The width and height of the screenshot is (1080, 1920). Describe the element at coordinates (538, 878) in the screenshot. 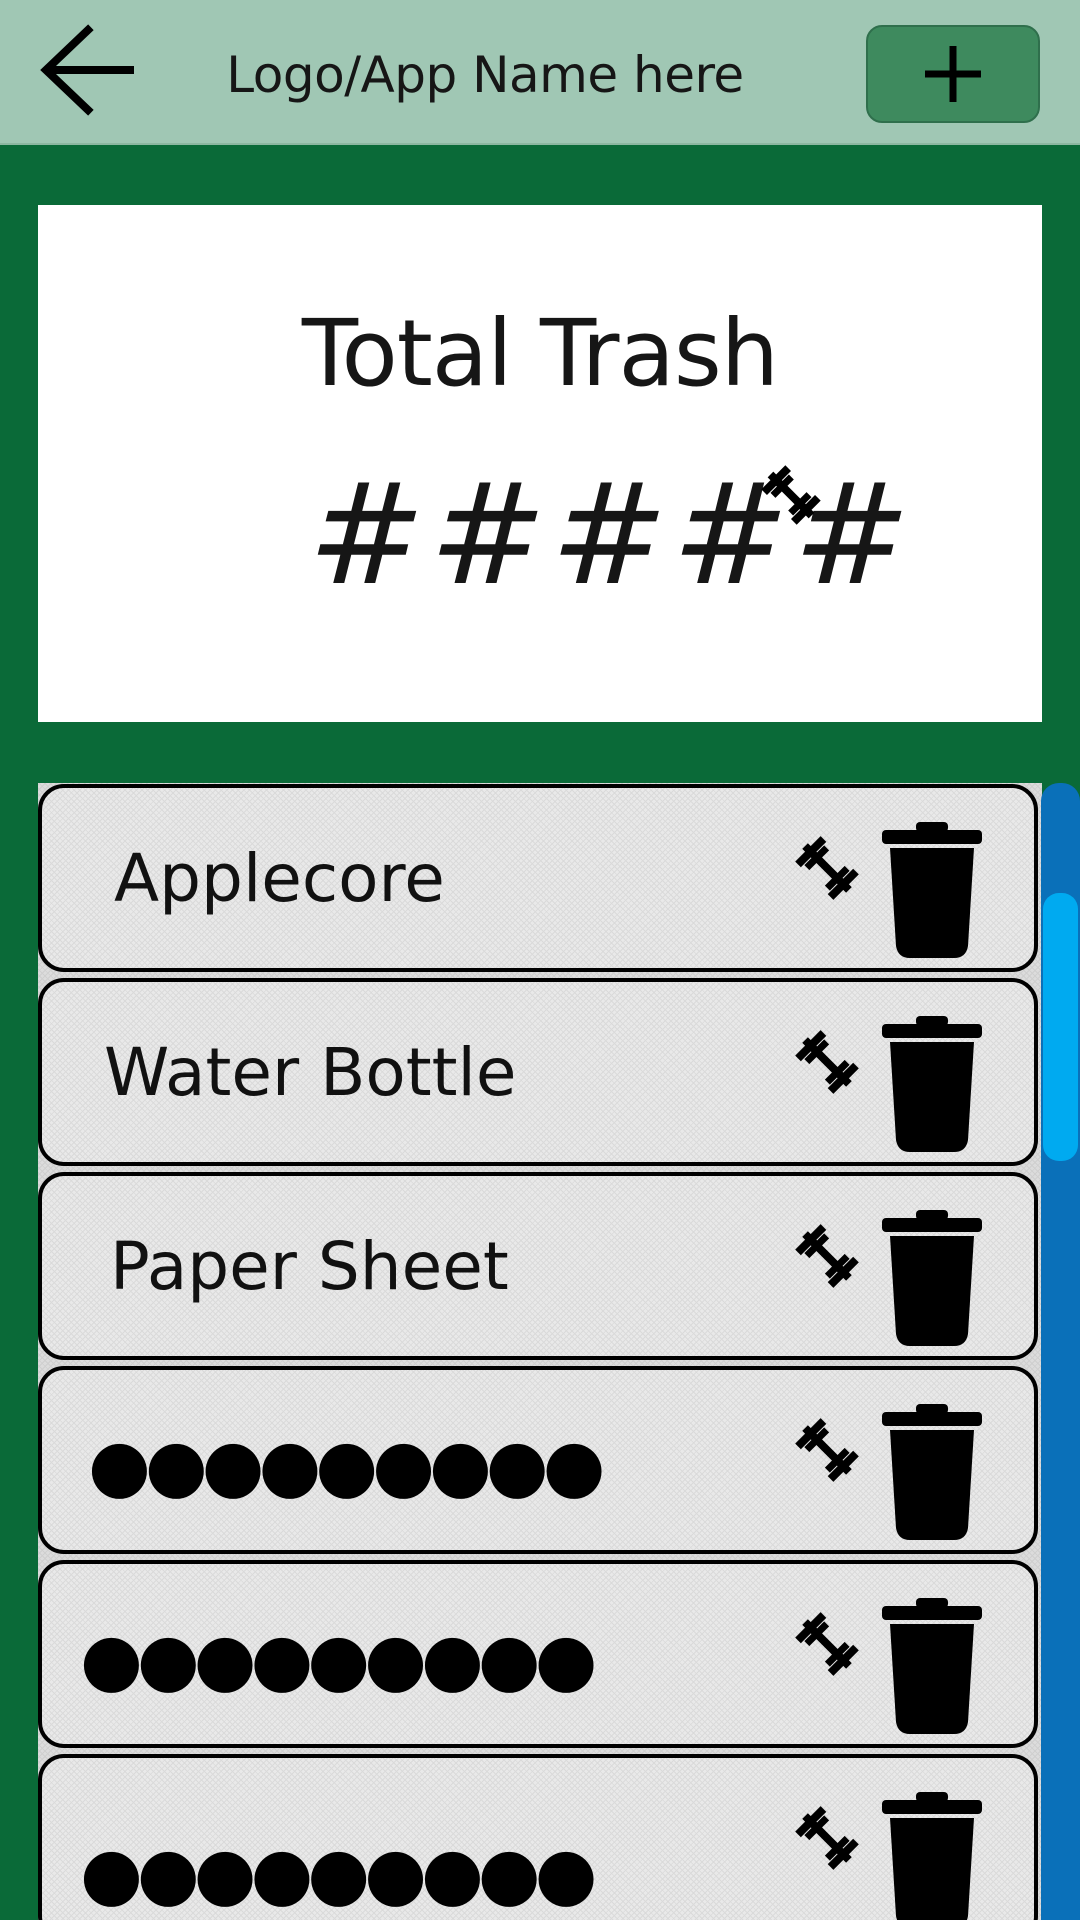

I see `list-item: Applecore` at that location.